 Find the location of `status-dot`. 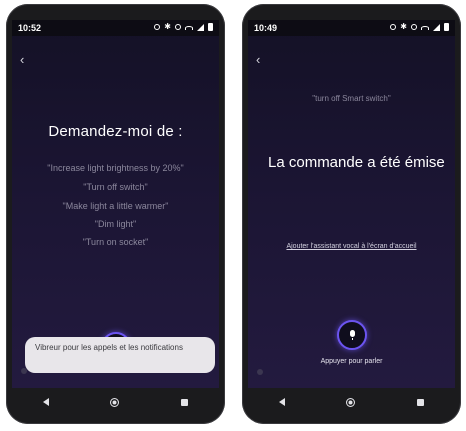

status-dot is located at coordinates (260, 372).